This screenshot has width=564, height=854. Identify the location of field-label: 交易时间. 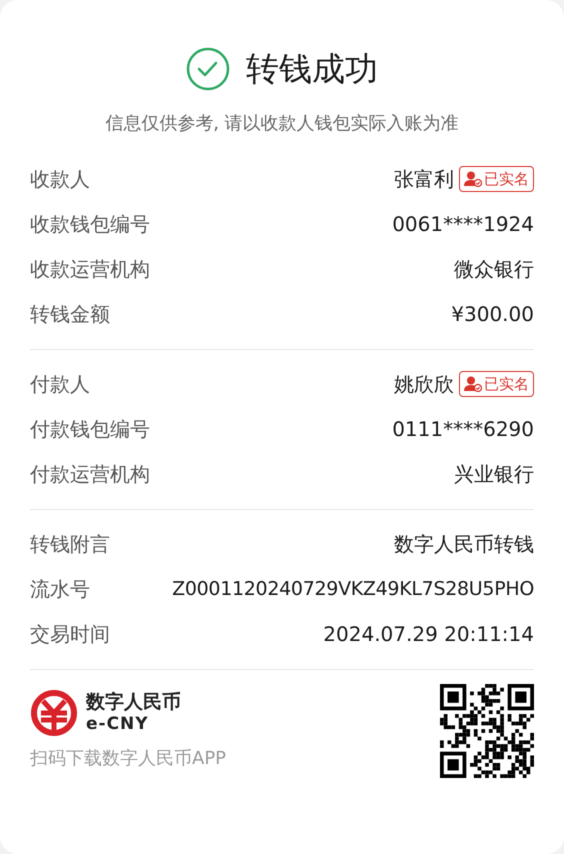
(70, 634).